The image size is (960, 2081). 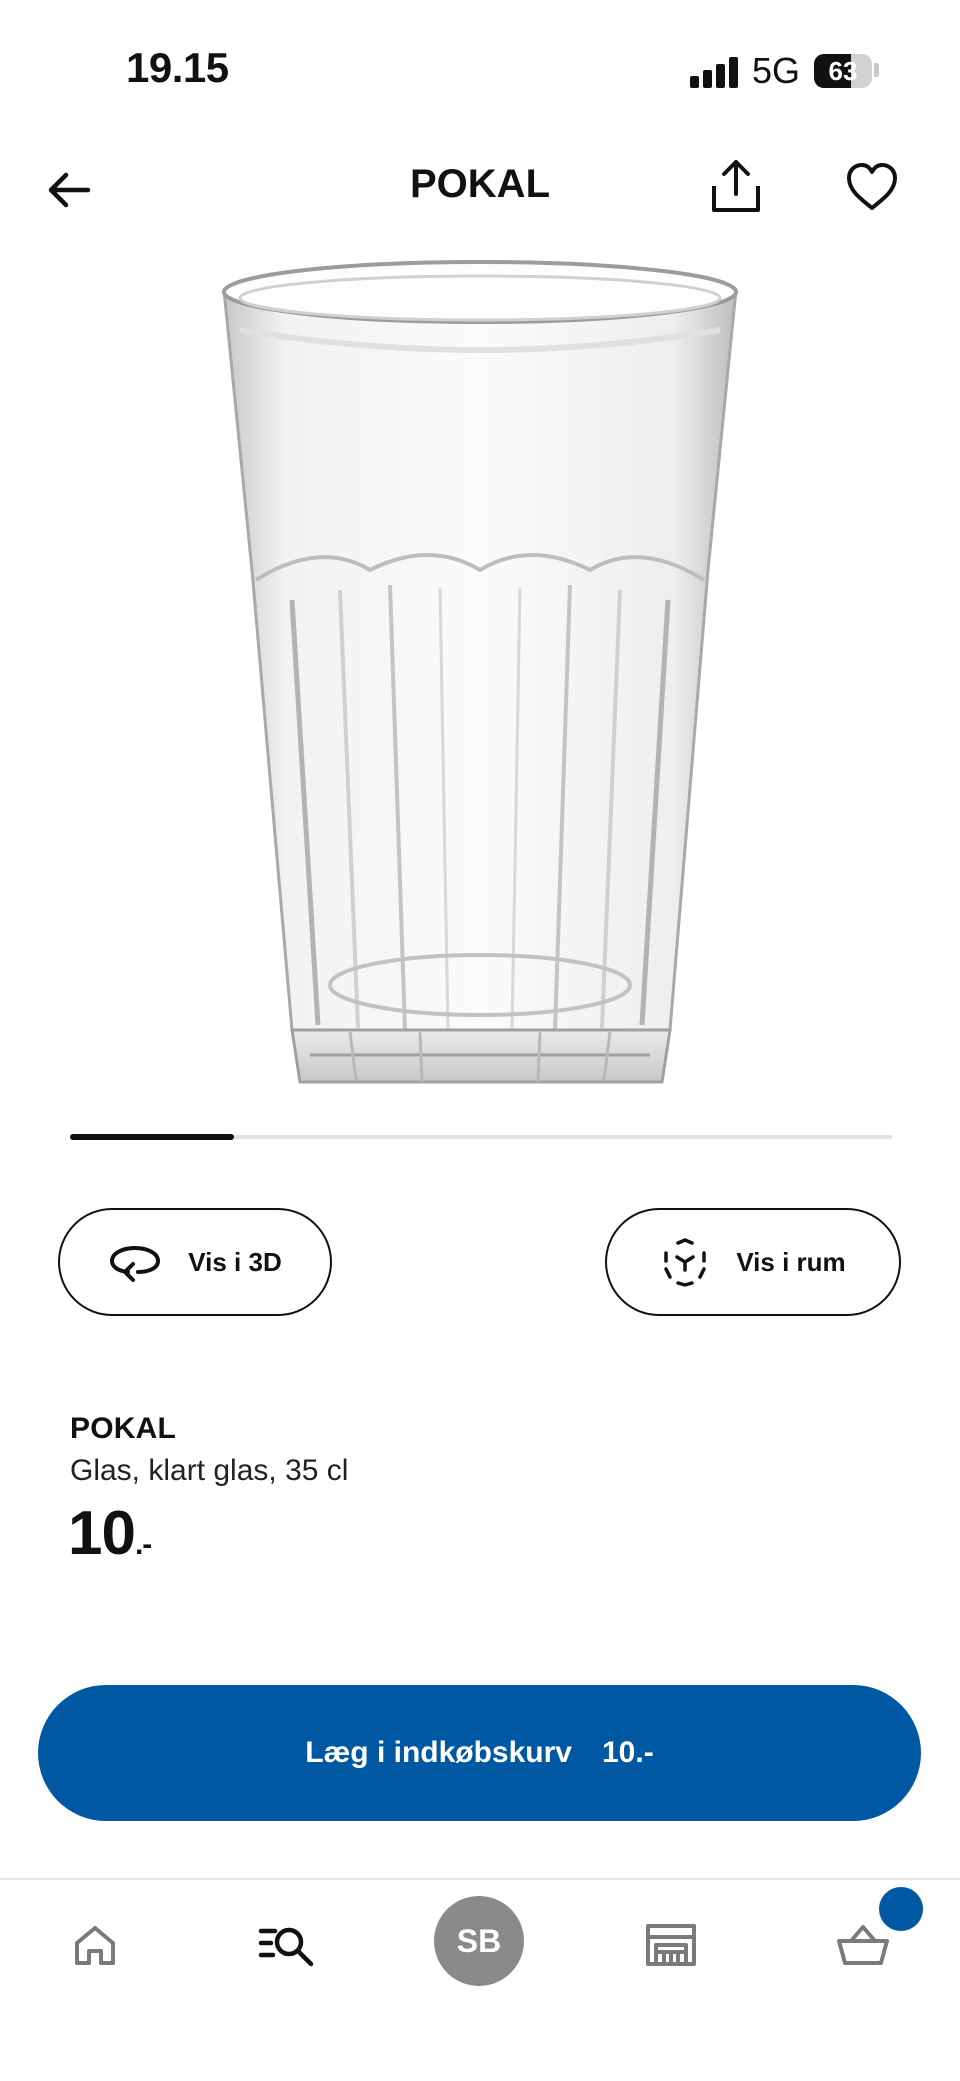 What do you see at coordinates (209, 1470) in the screenshot?
I see `product-description: Glas, klart glas, 35 cl` at bounding box center [209, 1470].